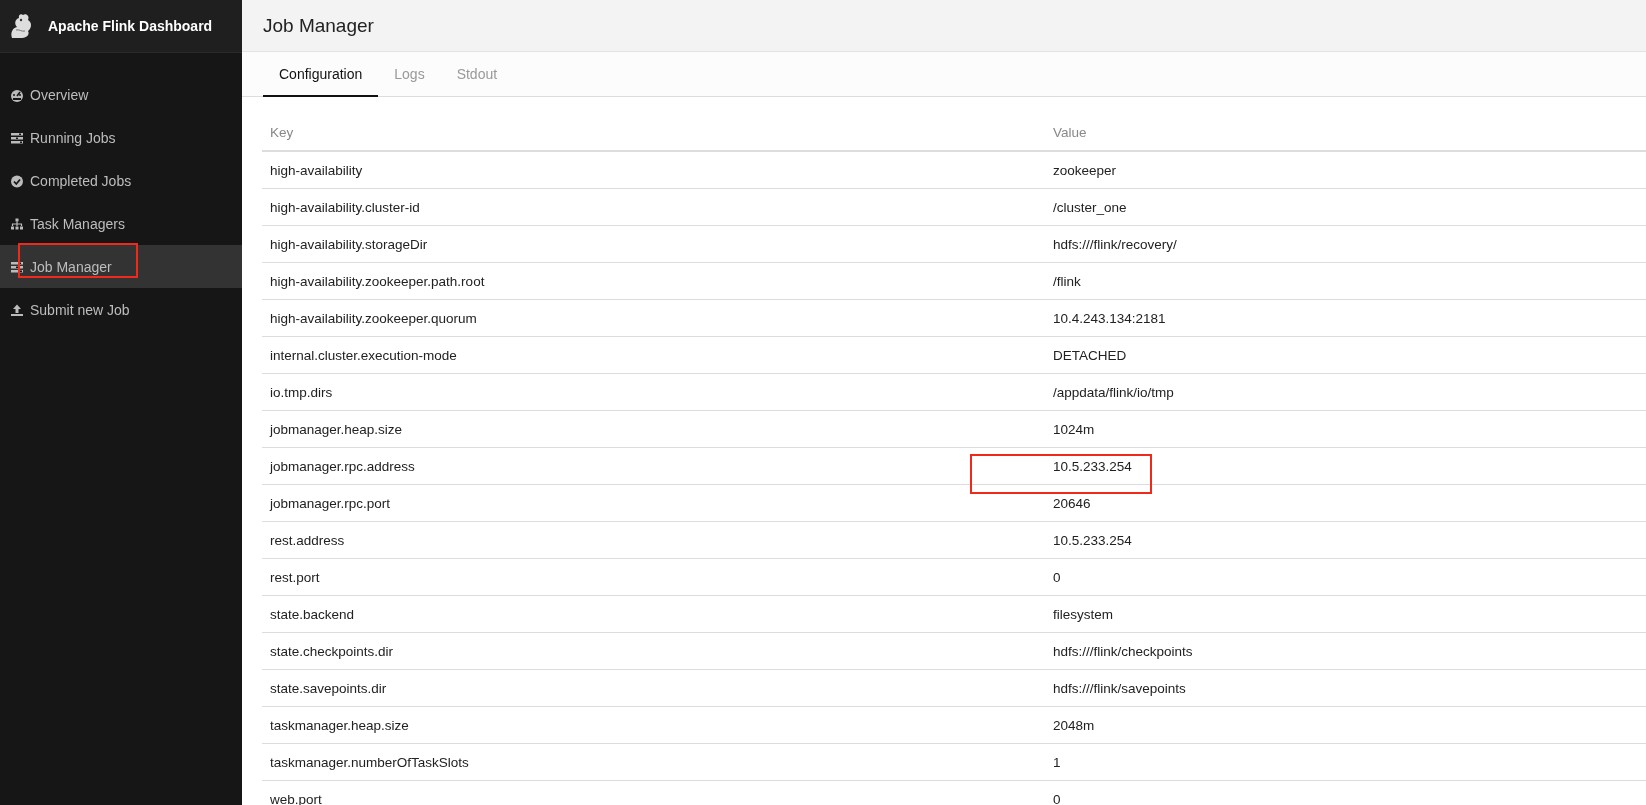 Image resolution: width=1646 pixels, height=805 pixels. I want to click on sidebar-item: Completed Jobs, so click(121, 180).